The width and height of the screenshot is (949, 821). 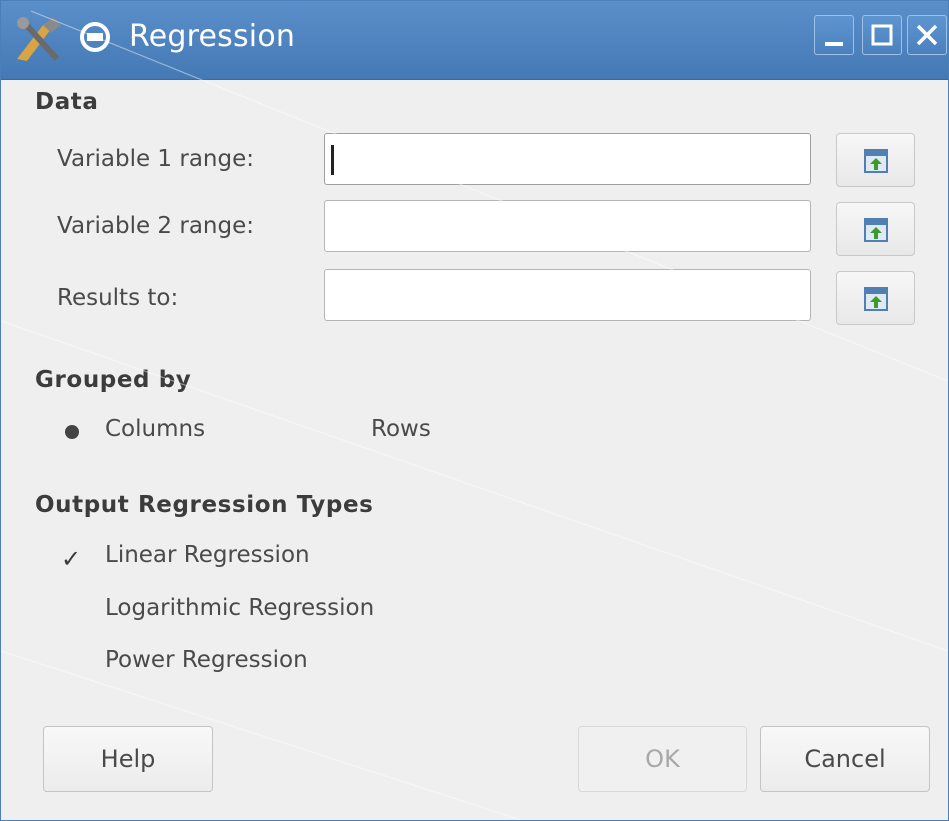 I want to click on minimize-icon, so click(x=834, y=44).